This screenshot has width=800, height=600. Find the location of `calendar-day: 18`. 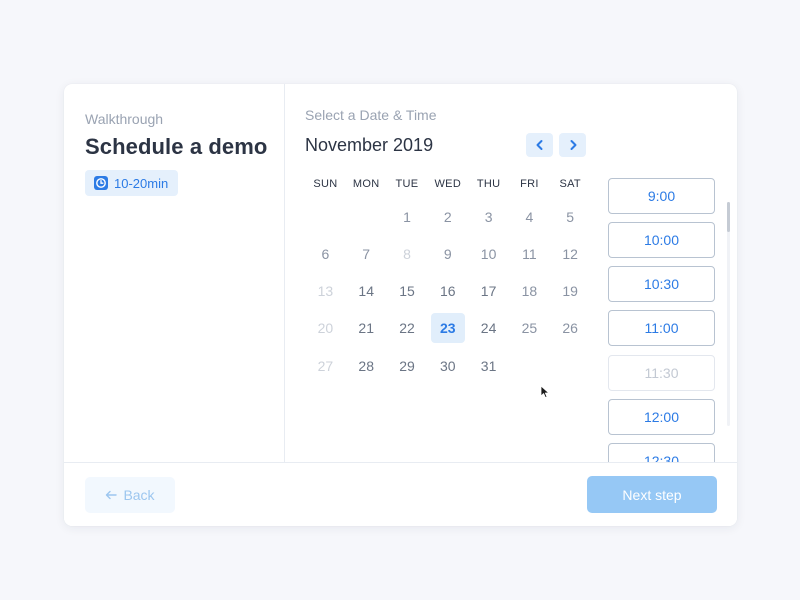

calendar-day: 18 is located at coordinates (529, 291).